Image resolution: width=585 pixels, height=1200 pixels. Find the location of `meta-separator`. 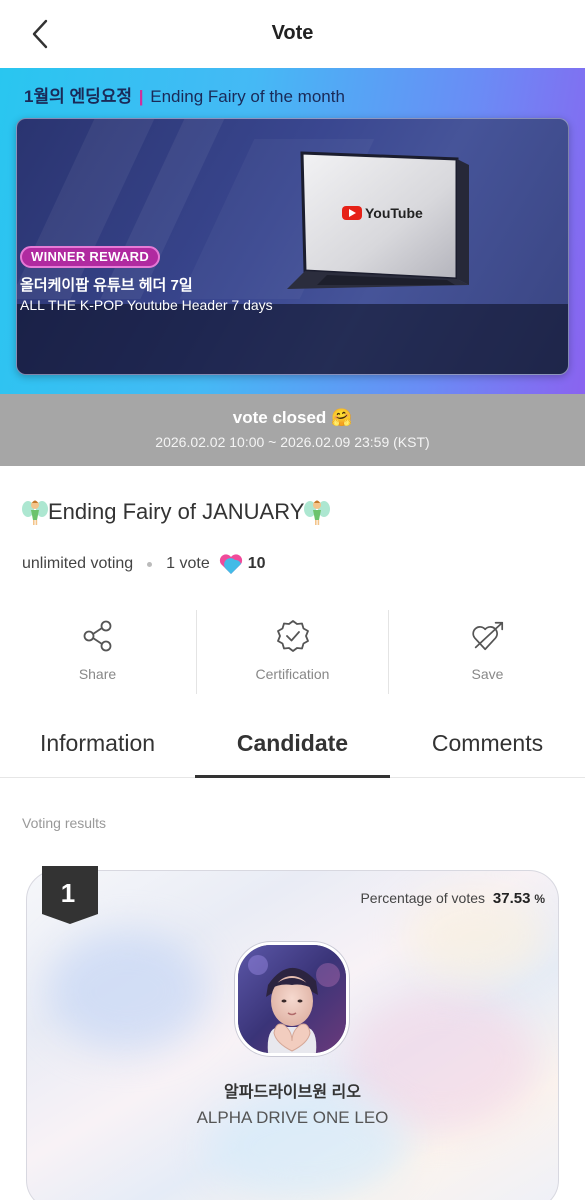

meta-separator is located at coordinates (150, 564).